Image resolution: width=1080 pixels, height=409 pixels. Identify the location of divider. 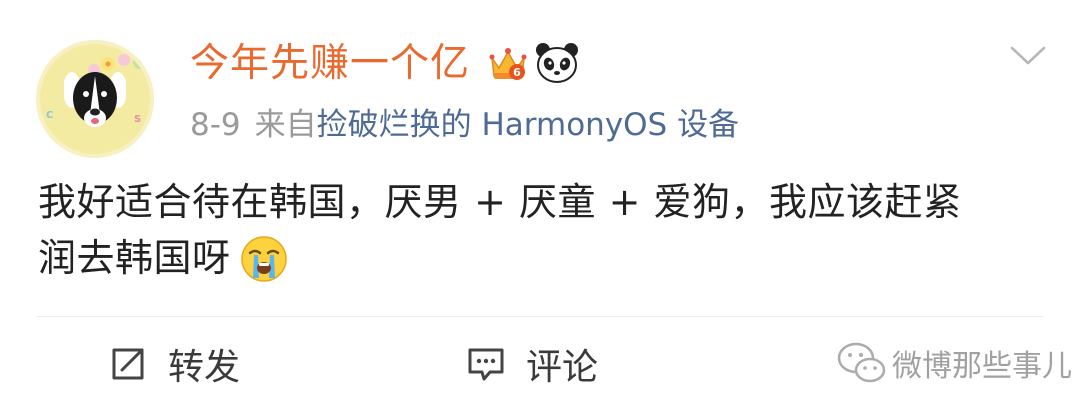
(540, 316).